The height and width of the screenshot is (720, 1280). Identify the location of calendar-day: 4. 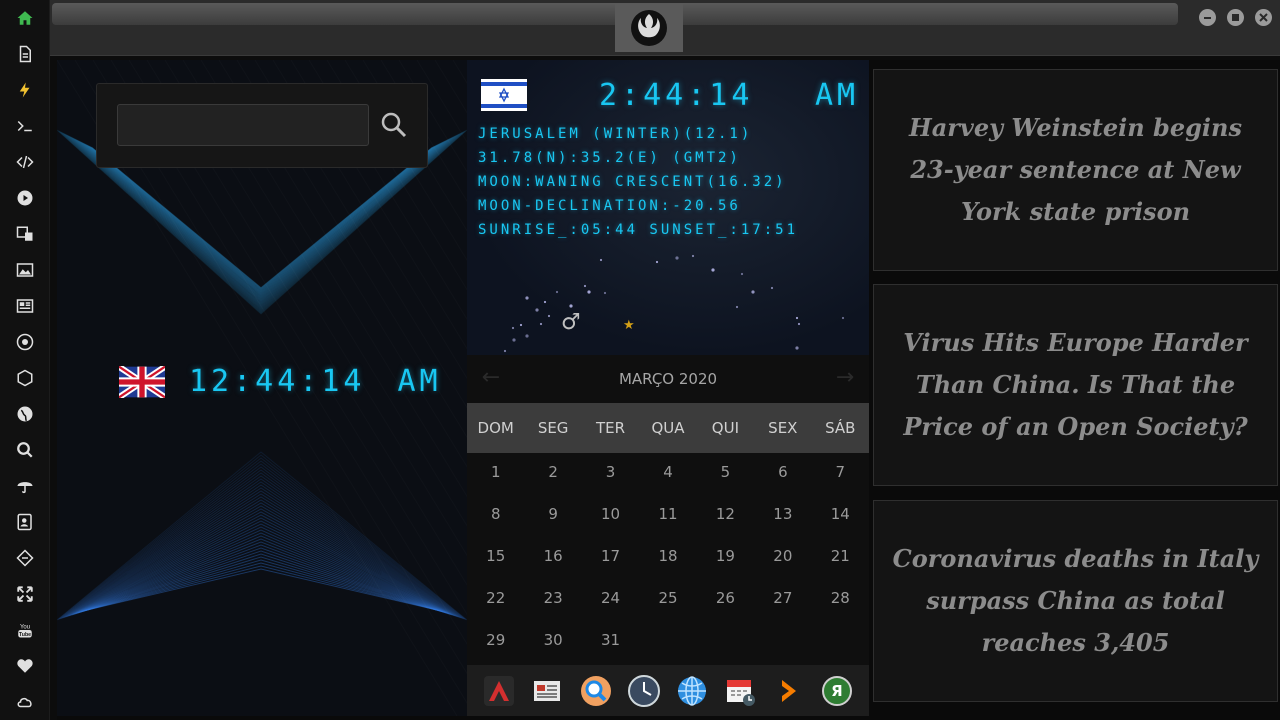
(667, 472).